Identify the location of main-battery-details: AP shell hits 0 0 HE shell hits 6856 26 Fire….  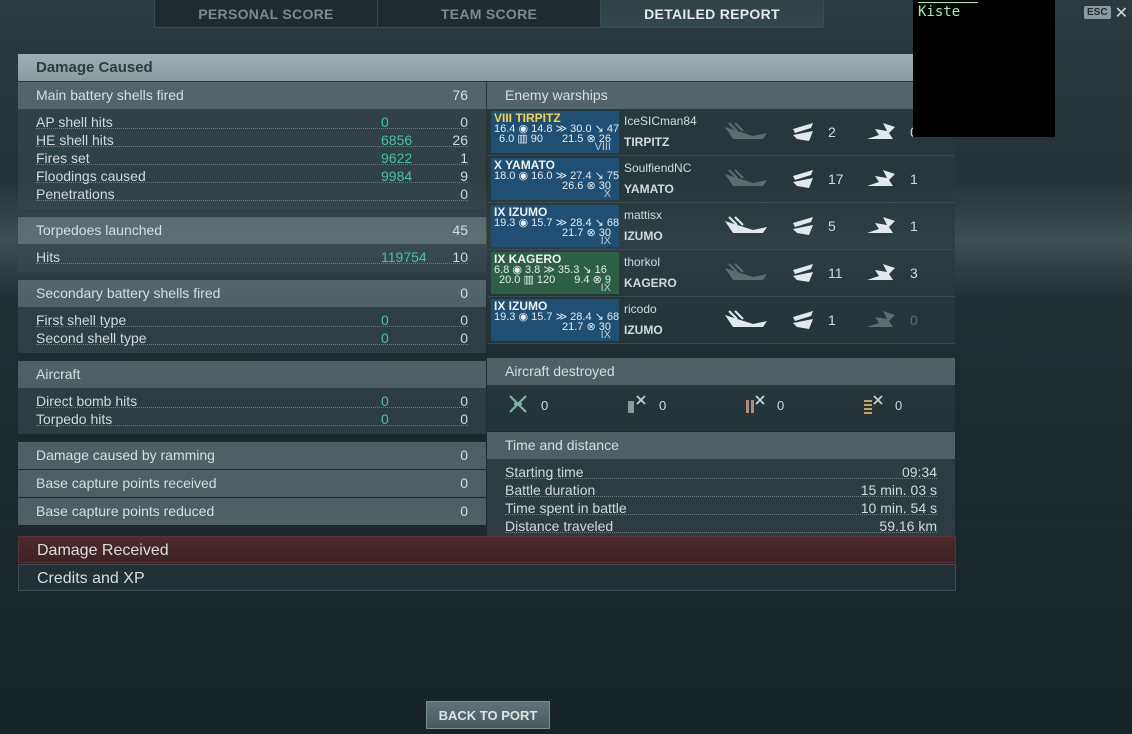
(252, 159).